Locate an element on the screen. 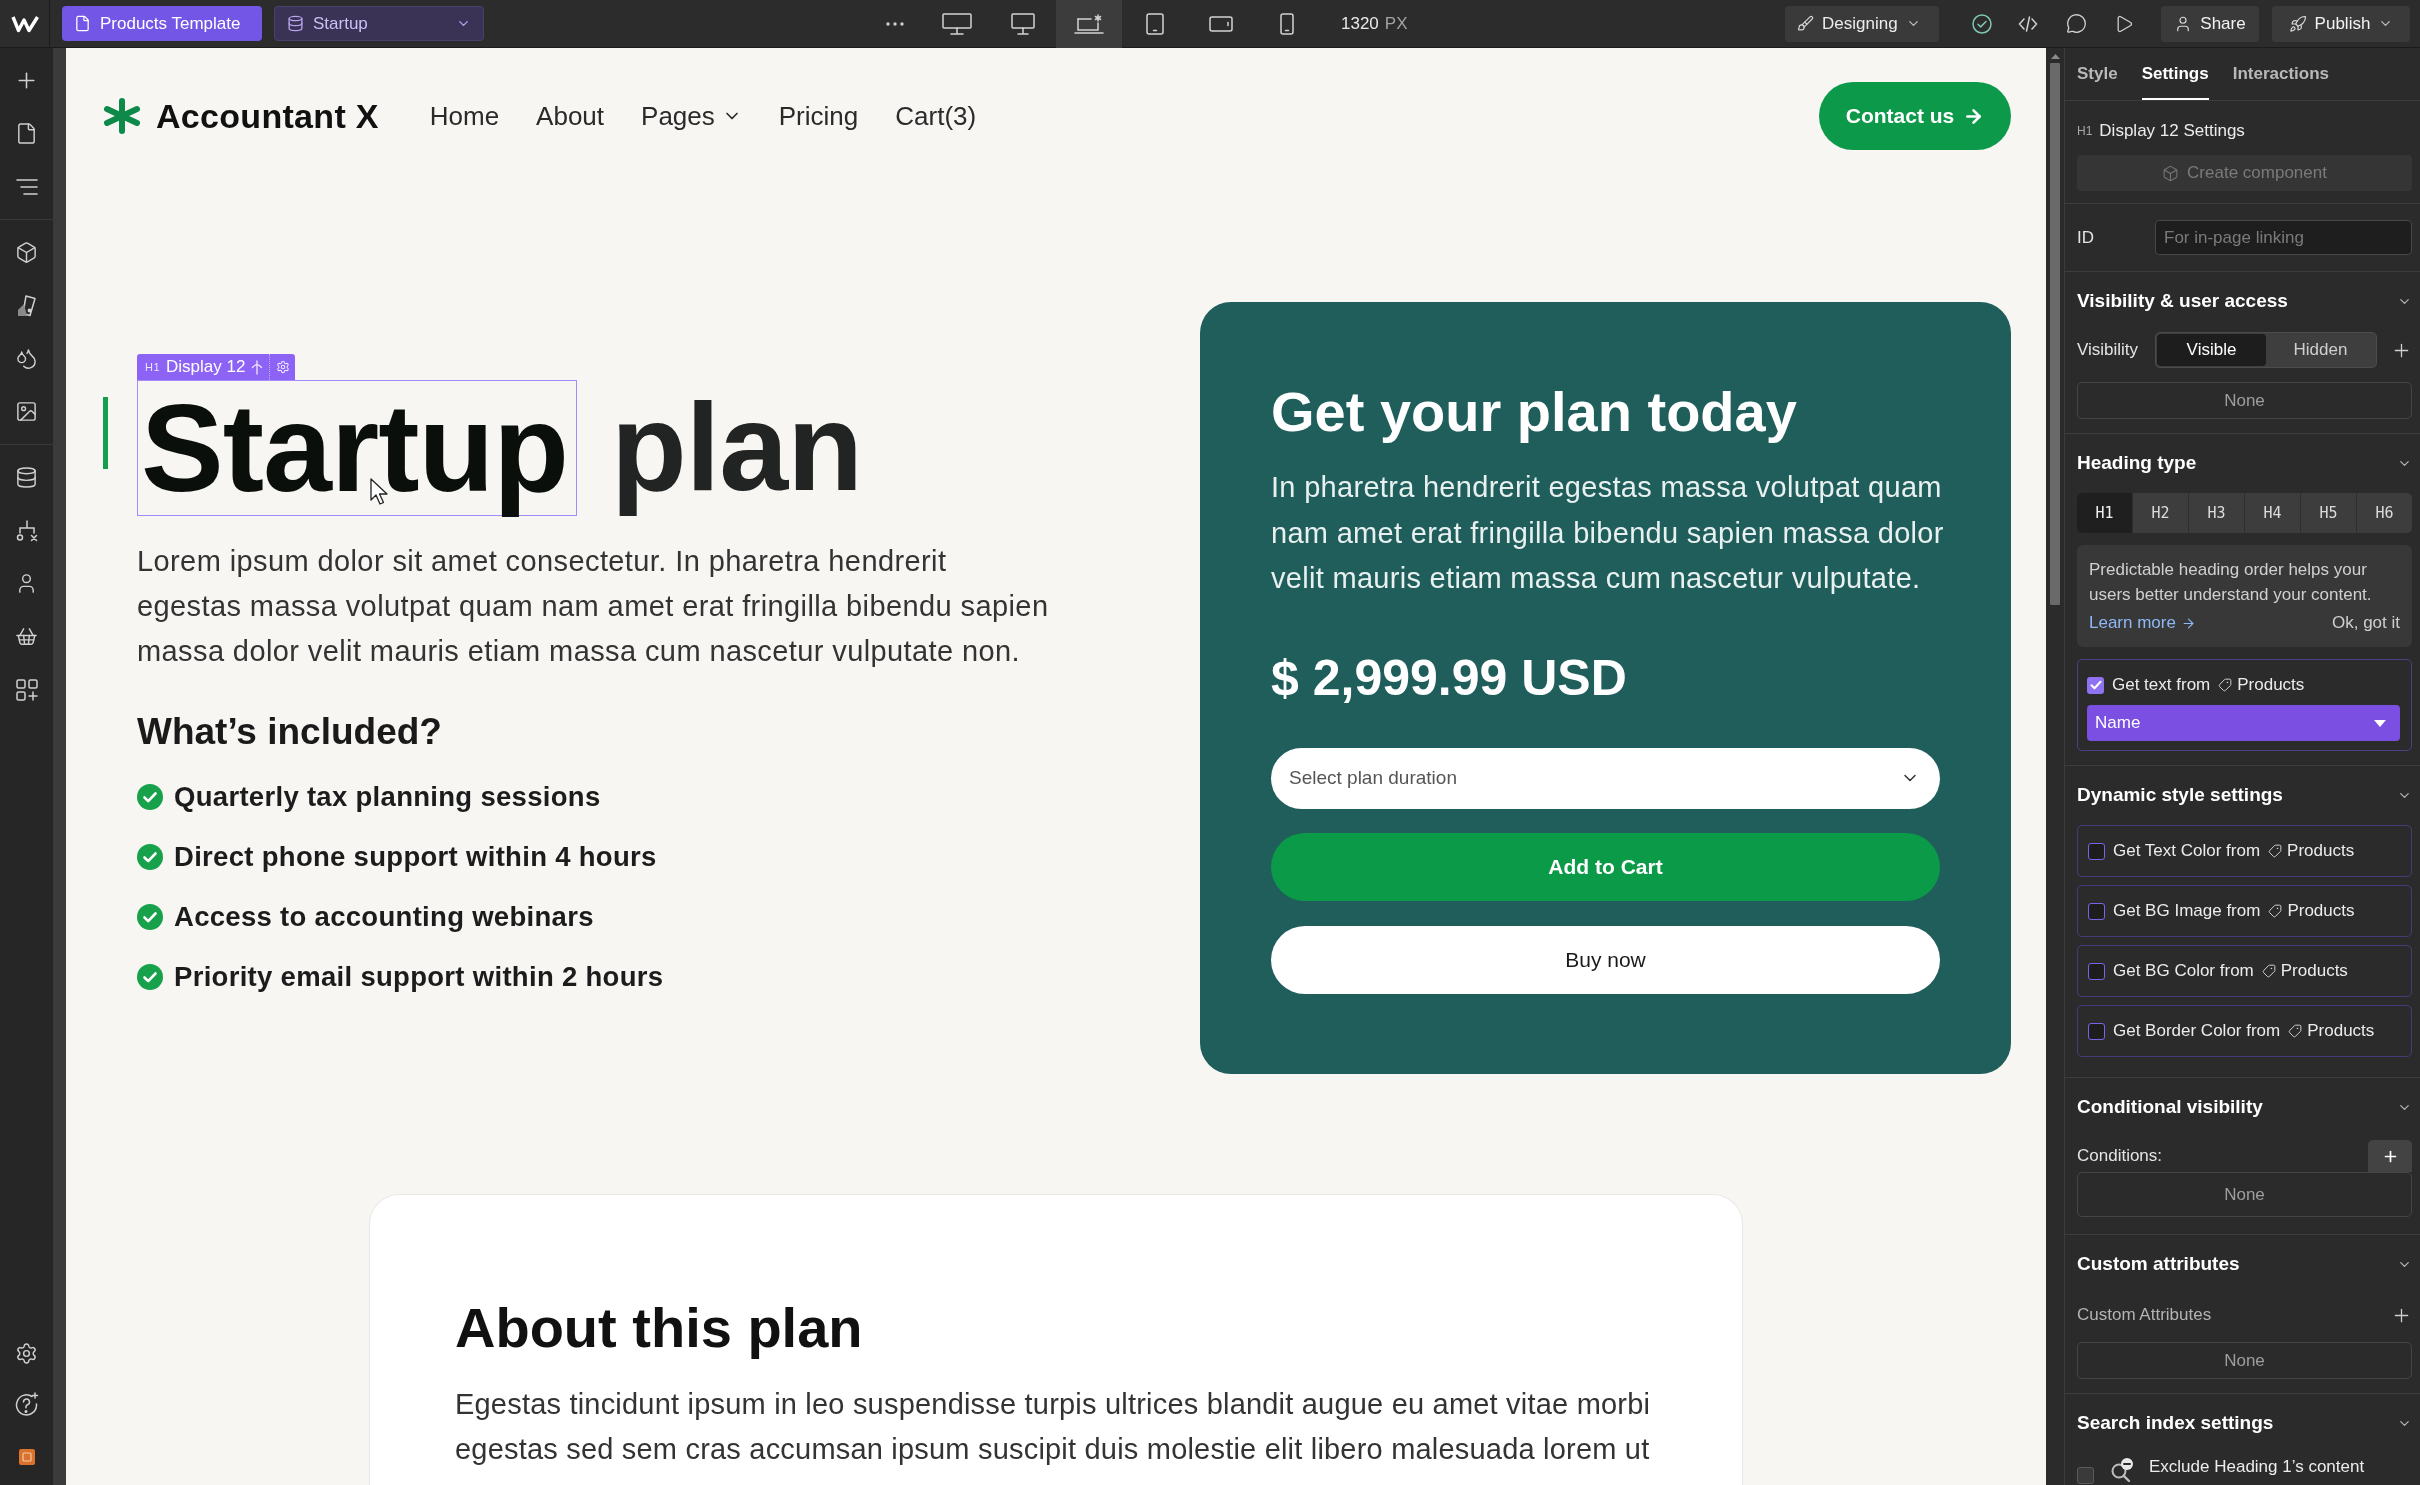 This screenshot has height=1485, width=2420. element-tag: H1 is located at coordinates (153, 367).